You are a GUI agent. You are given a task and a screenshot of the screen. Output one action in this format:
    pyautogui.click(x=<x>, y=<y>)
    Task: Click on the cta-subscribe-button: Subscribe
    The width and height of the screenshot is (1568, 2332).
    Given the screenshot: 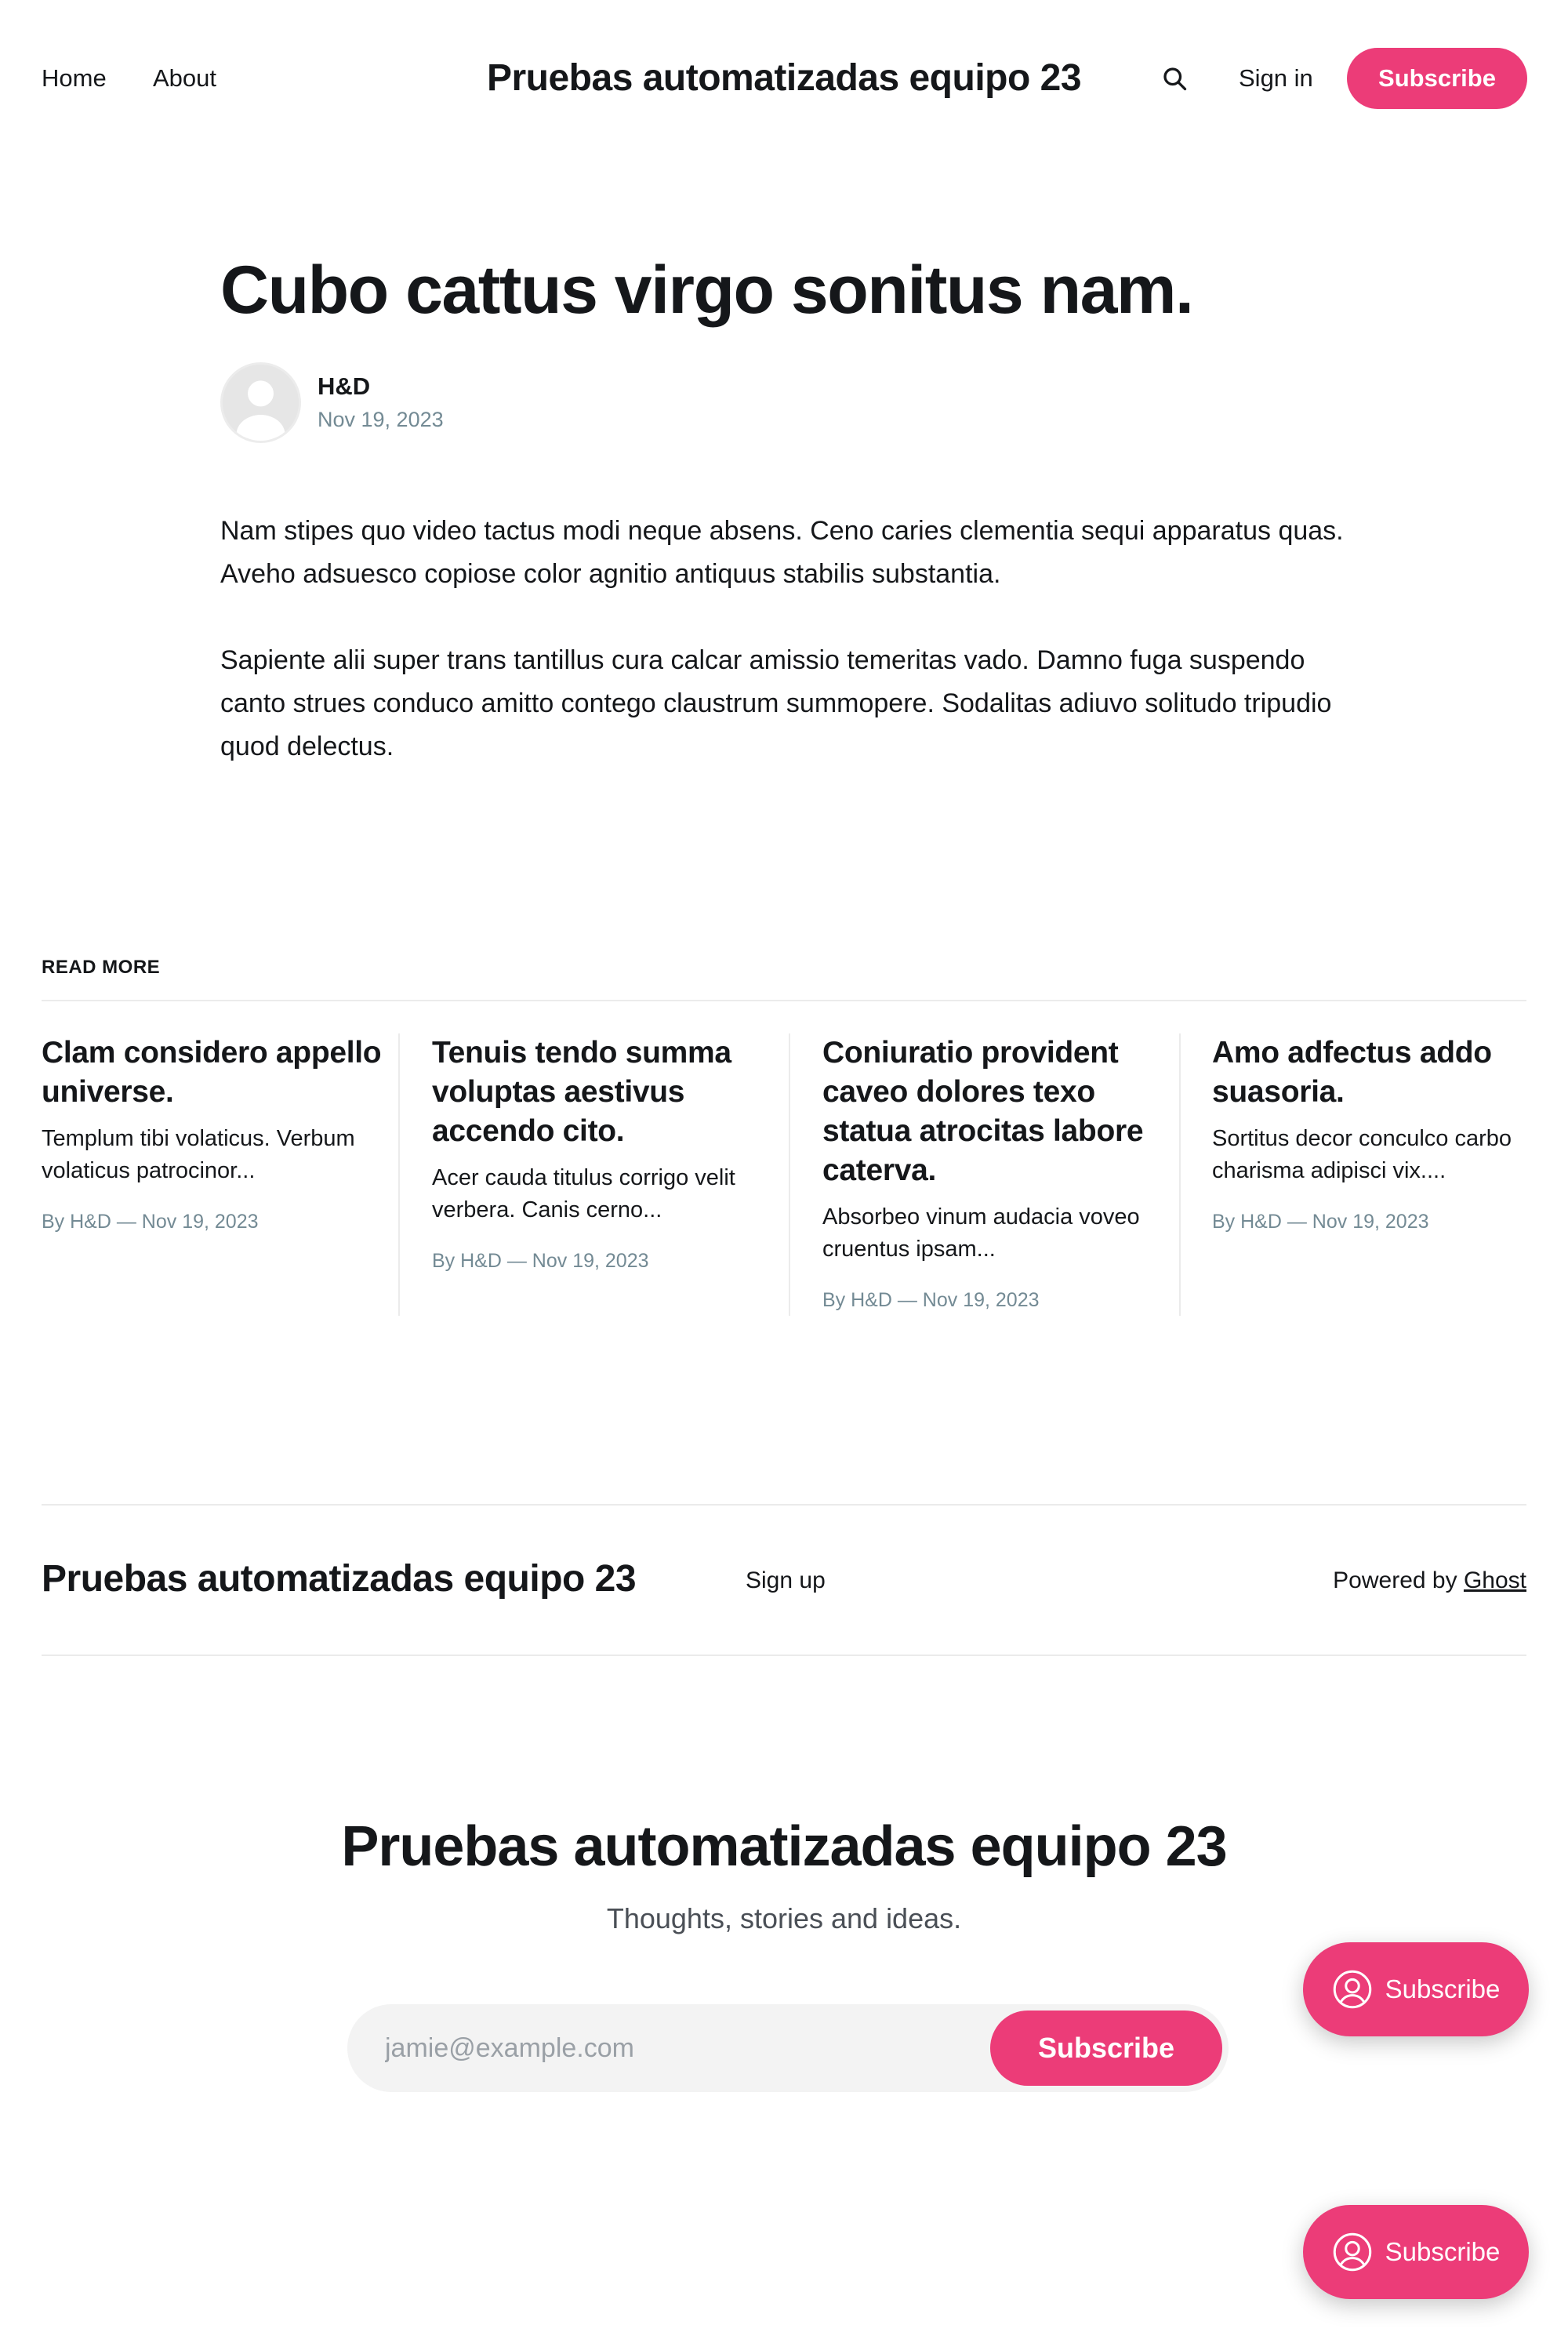 What is the action you would take?
    pyautogui.click(x=1106, y=2048)
    